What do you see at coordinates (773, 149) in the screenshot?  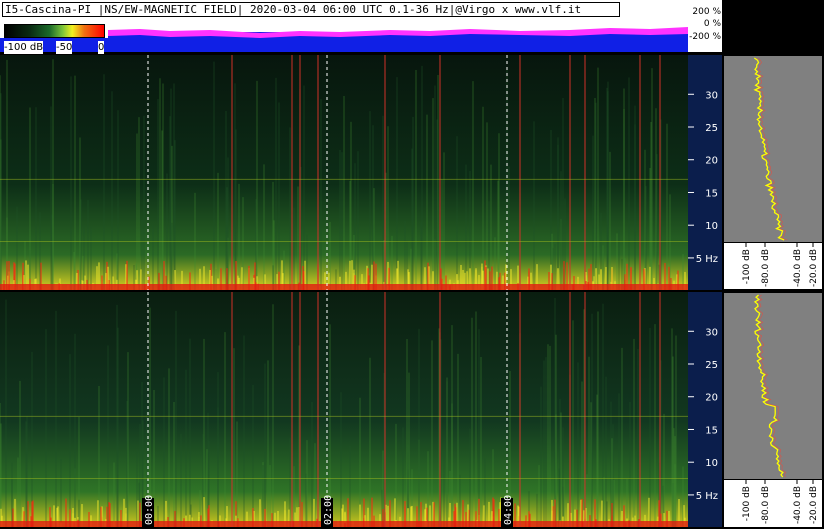 I see `spectrum-panel-ns` at bounding box center [773, 149].